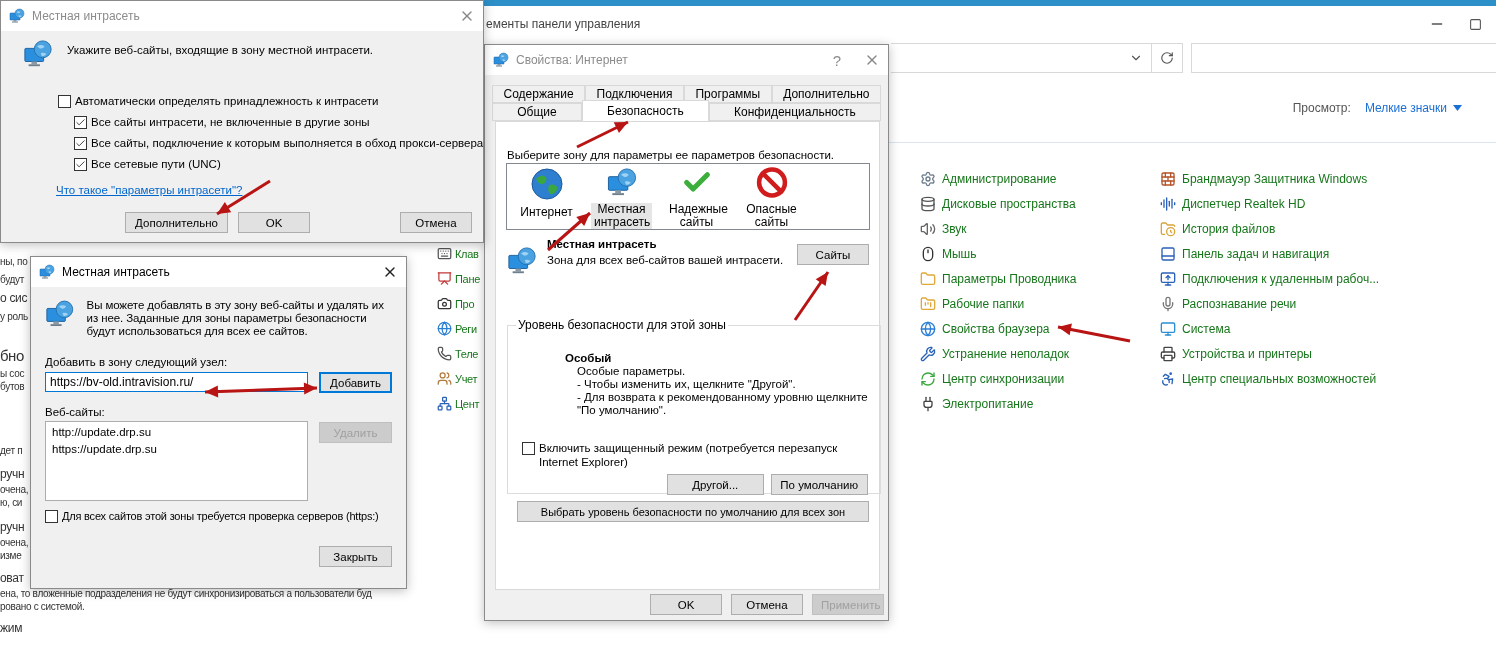 The height and width of the screenshot is (649, 1496). What do you see at coordinates (12, 356) in the screenshot?
I see `background-text: бно` at bounding box center [12, 356].